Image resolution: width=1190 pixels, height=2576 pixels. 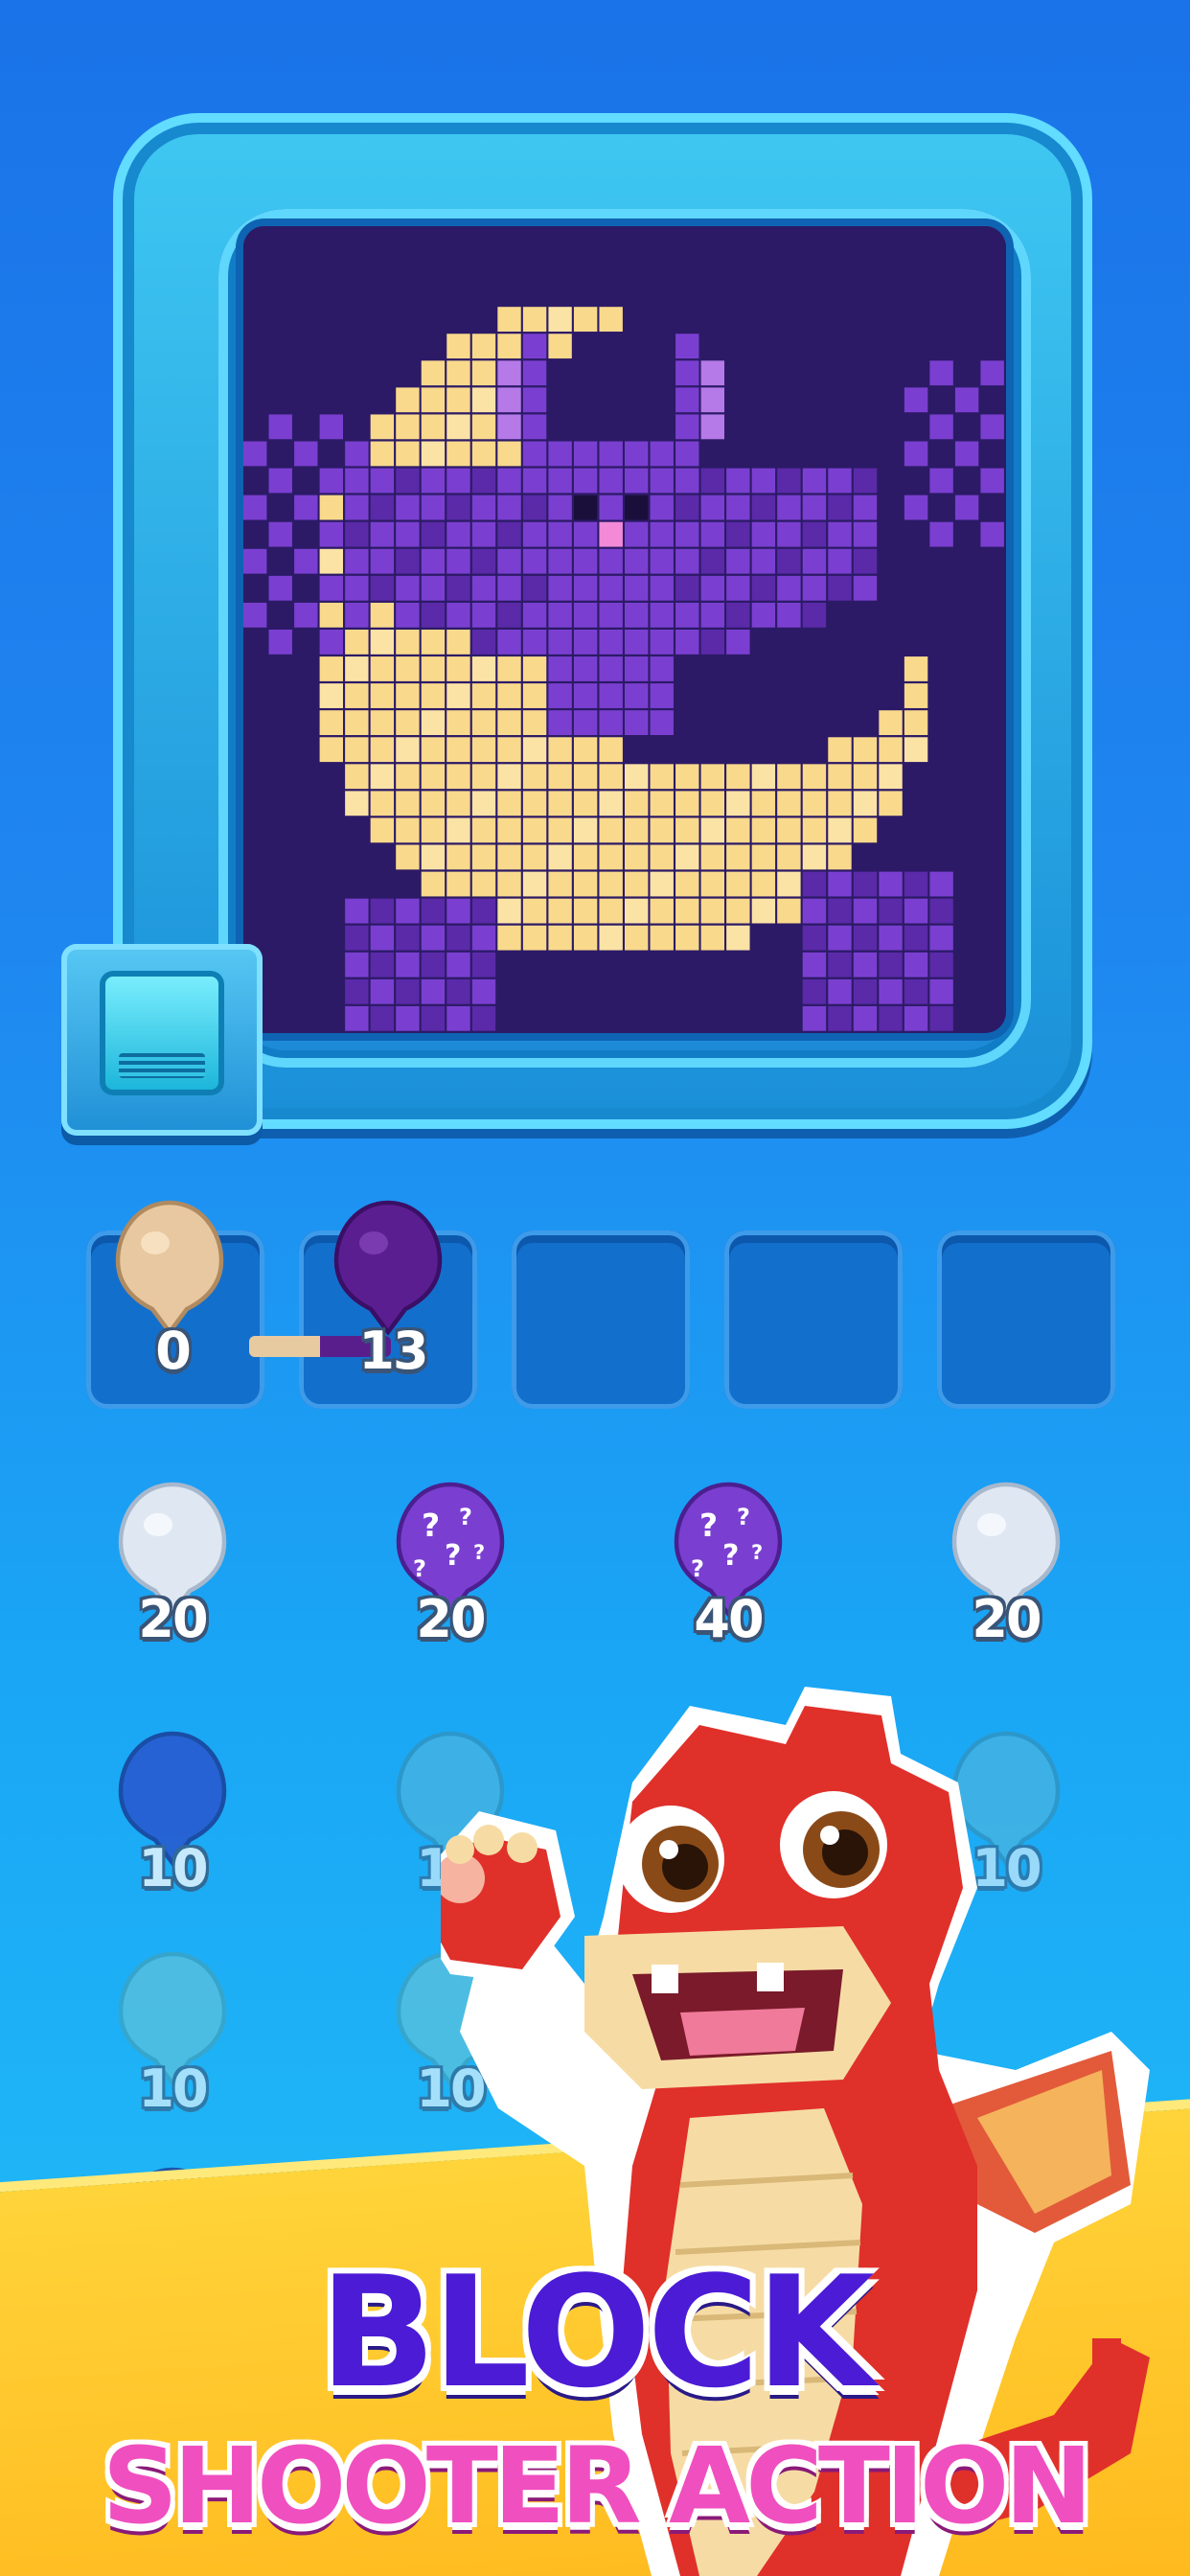 What do you see at coordinates (729, 1572) in the screenshot?
I see `shooter-r1c3: ????? 40` at bounding box center [729, 1572].